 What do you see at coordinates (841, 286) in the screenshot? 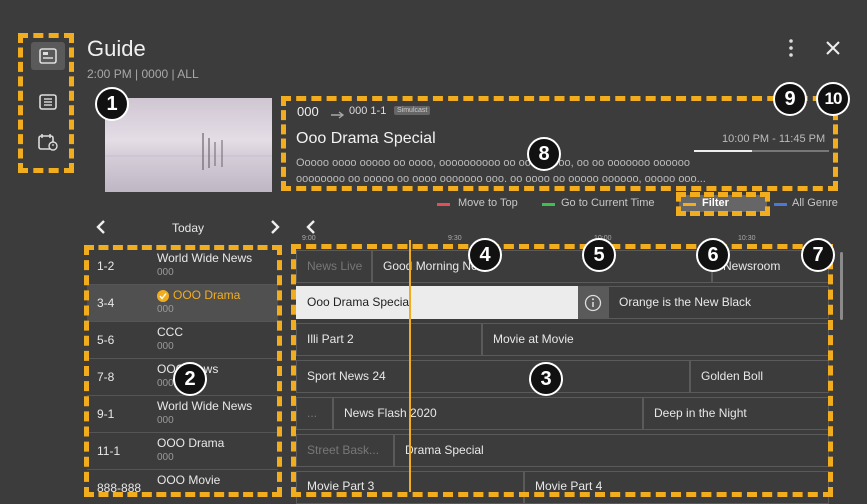
I see `scrollbar` at bounding box center [841, 286].